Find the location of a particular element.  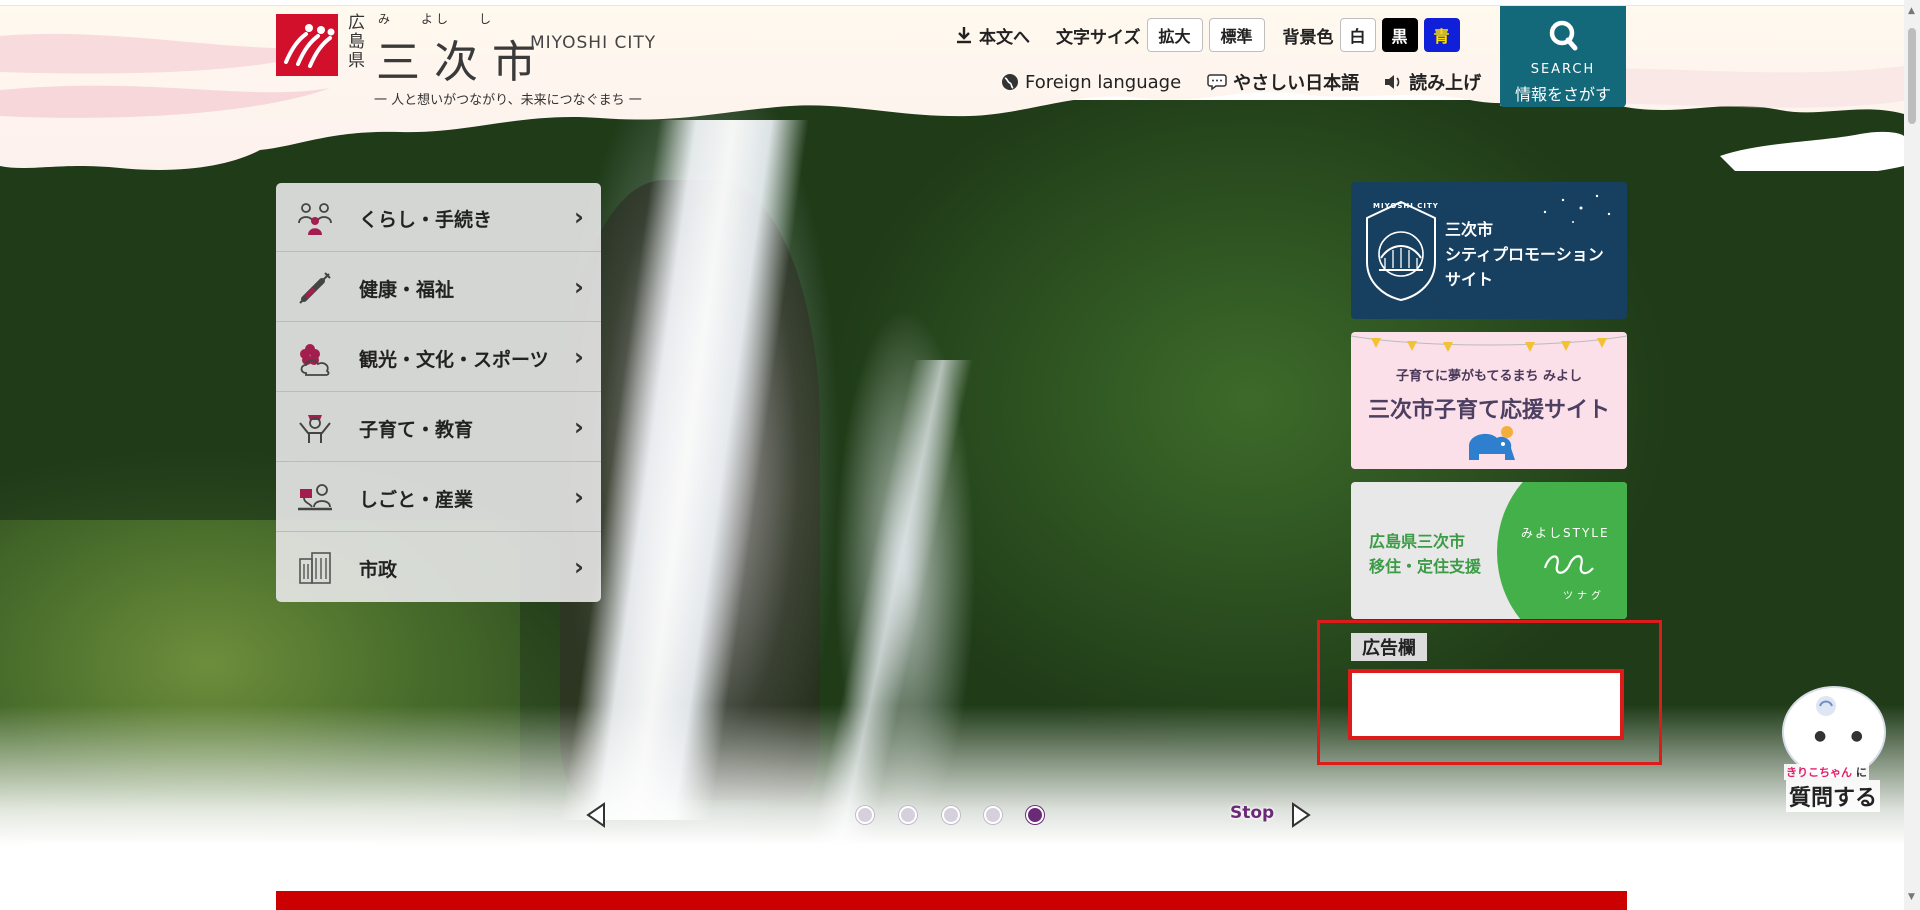

slider-prev-button is located at coordinates (596, 815).